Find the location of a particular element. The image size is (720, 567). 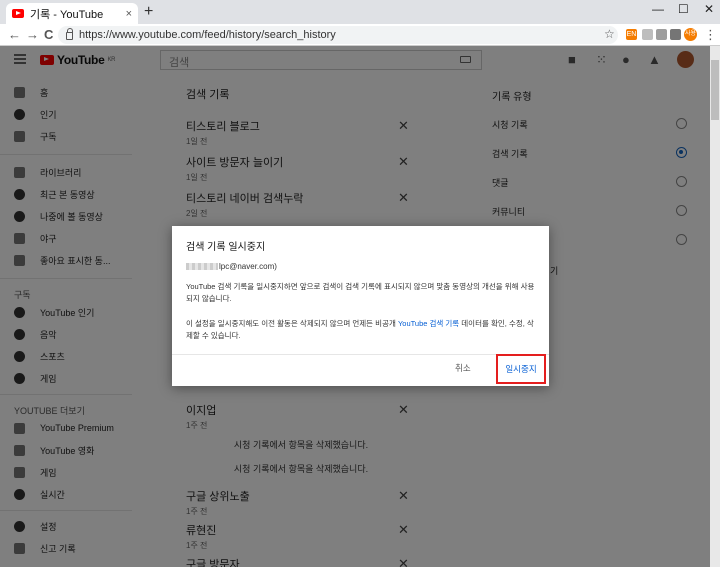

redacted-email is located at coordinates (202, 266).